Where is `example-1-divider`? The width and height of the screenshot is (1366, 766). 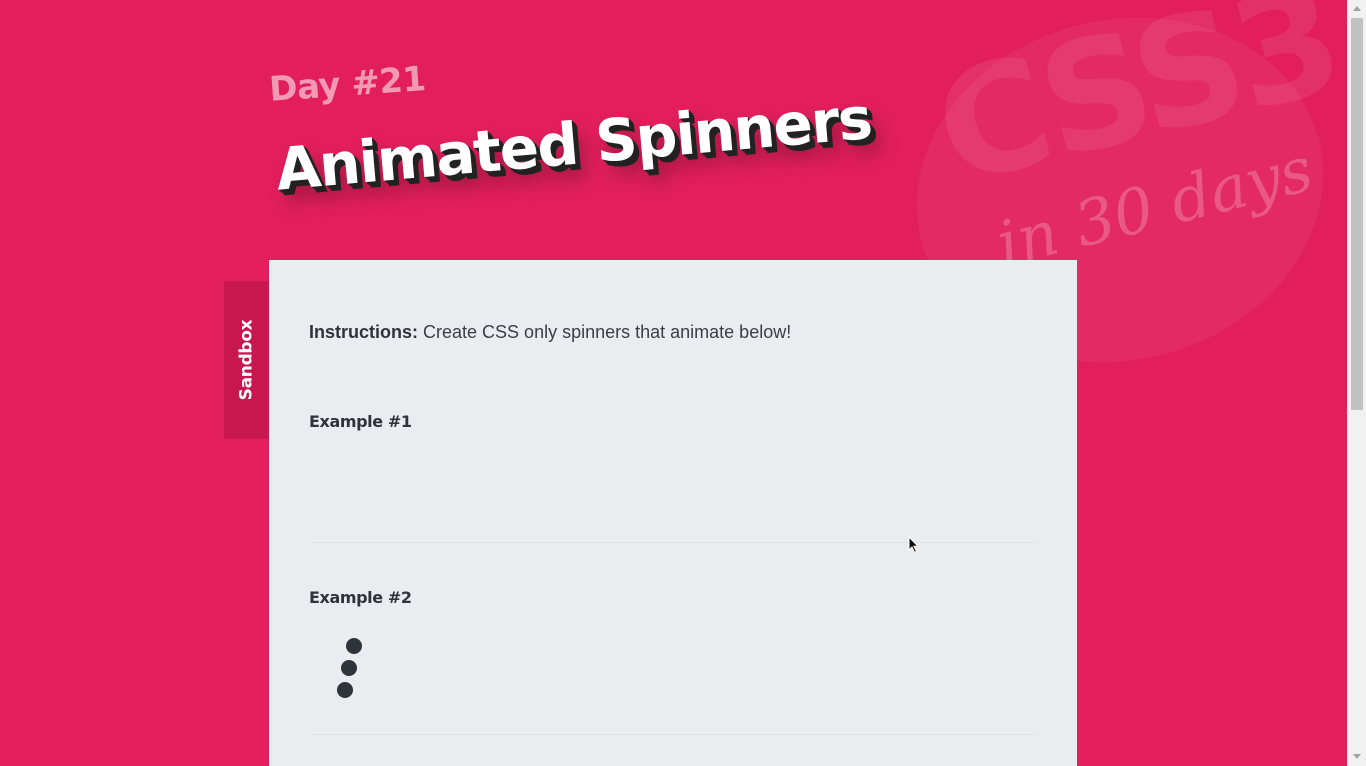 example-1-divider is located at coordinates (673, 542).